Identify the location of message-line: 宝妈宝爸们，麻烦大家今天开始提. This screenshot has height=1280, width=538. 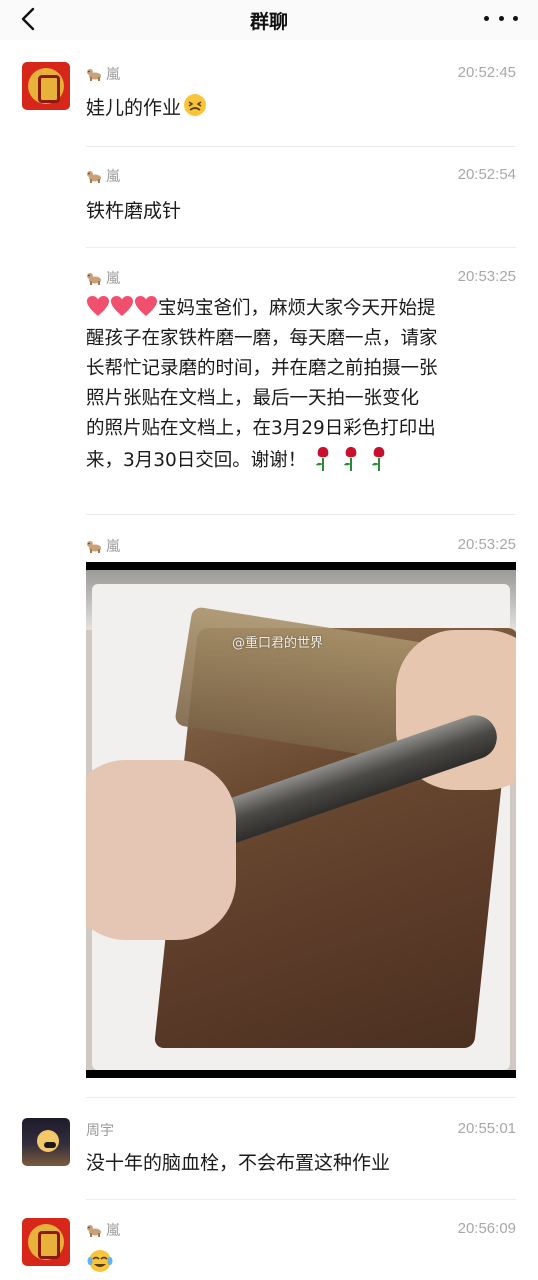
(302, 309).